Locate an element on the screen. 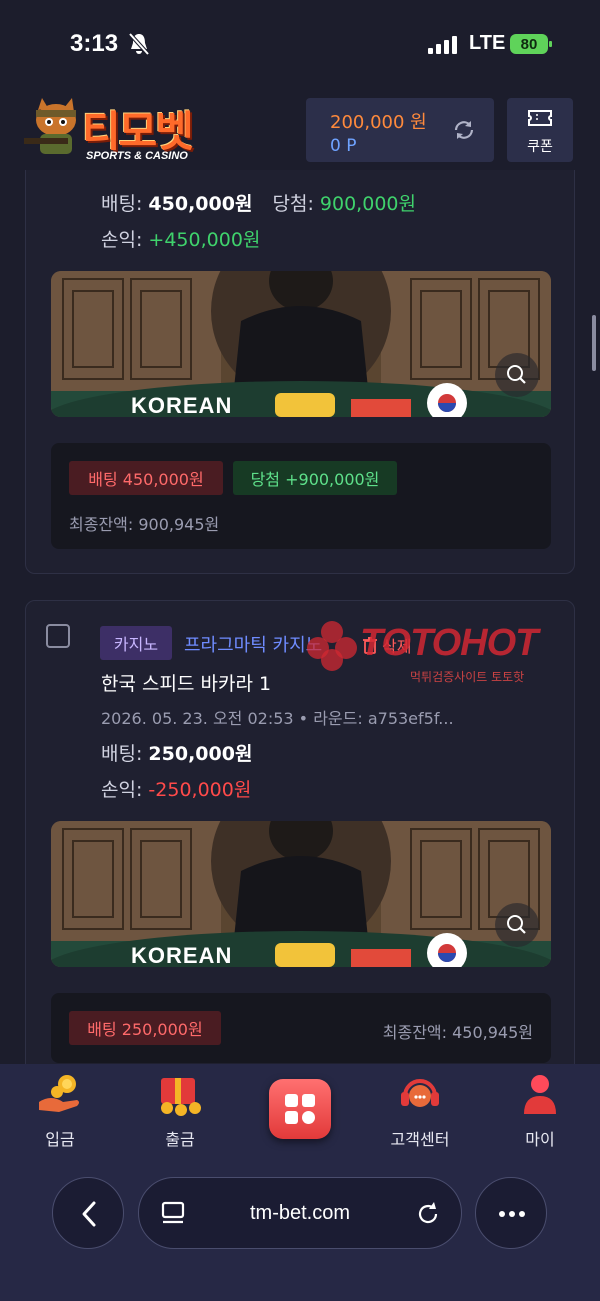 This screenshot has width=600, height=1301. provider-label: 프라그마틱 카지노 is located at coordinates (253, 645).